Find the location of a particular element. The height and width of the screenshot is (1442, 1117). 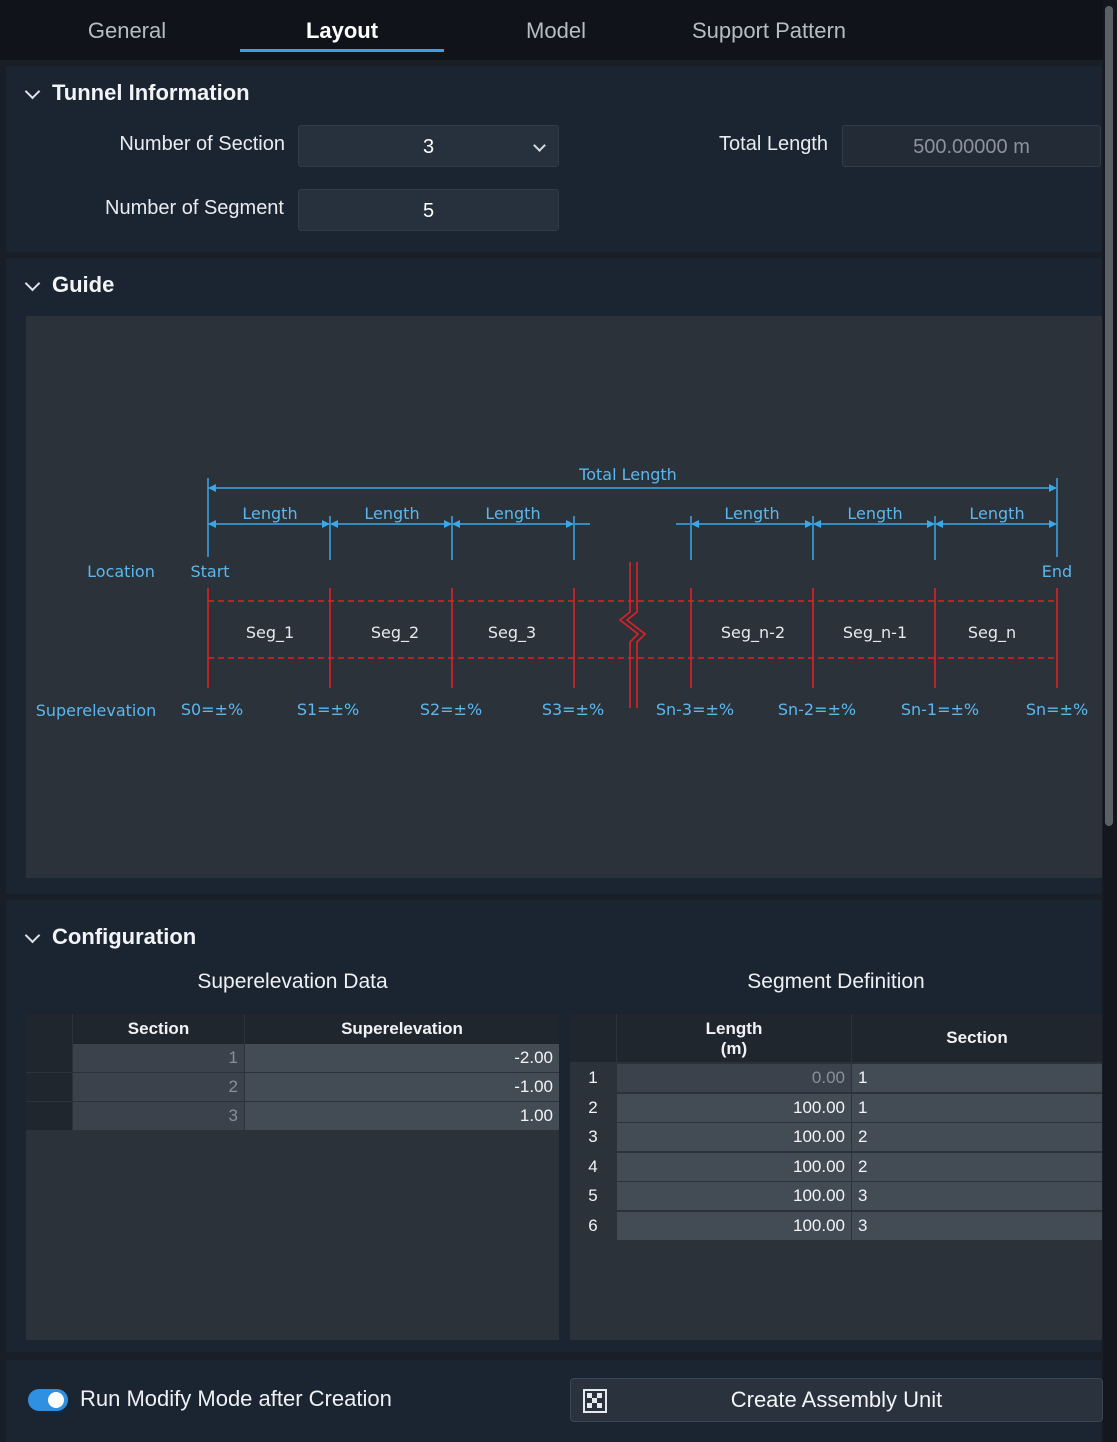

create-assembly-unit-button: Create Assembly Unit is located at coordinates (836, 1400).